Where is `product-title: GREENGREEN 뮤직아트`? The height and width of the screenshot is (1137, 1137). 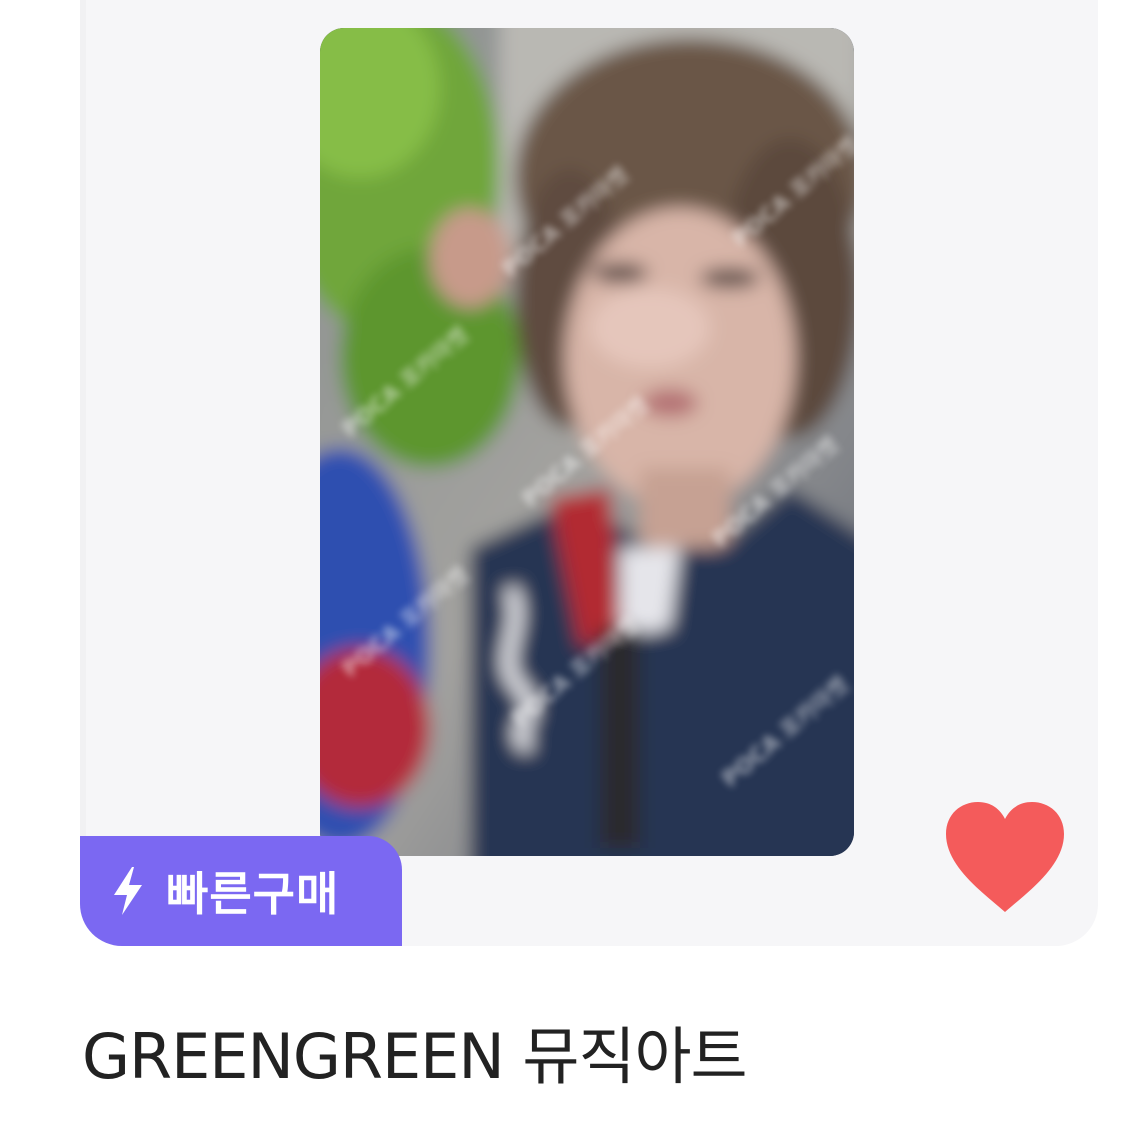 product-title: GREENGREEN 뮤직아트 is located at coordinates (415, 1051).